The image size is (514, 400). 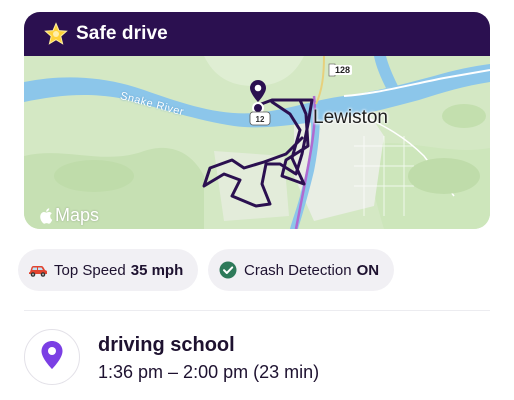 What do you see at coordinates (166, 345) in the screenshot?
I see `place-name: driving school` at bounding box center [166, 345].